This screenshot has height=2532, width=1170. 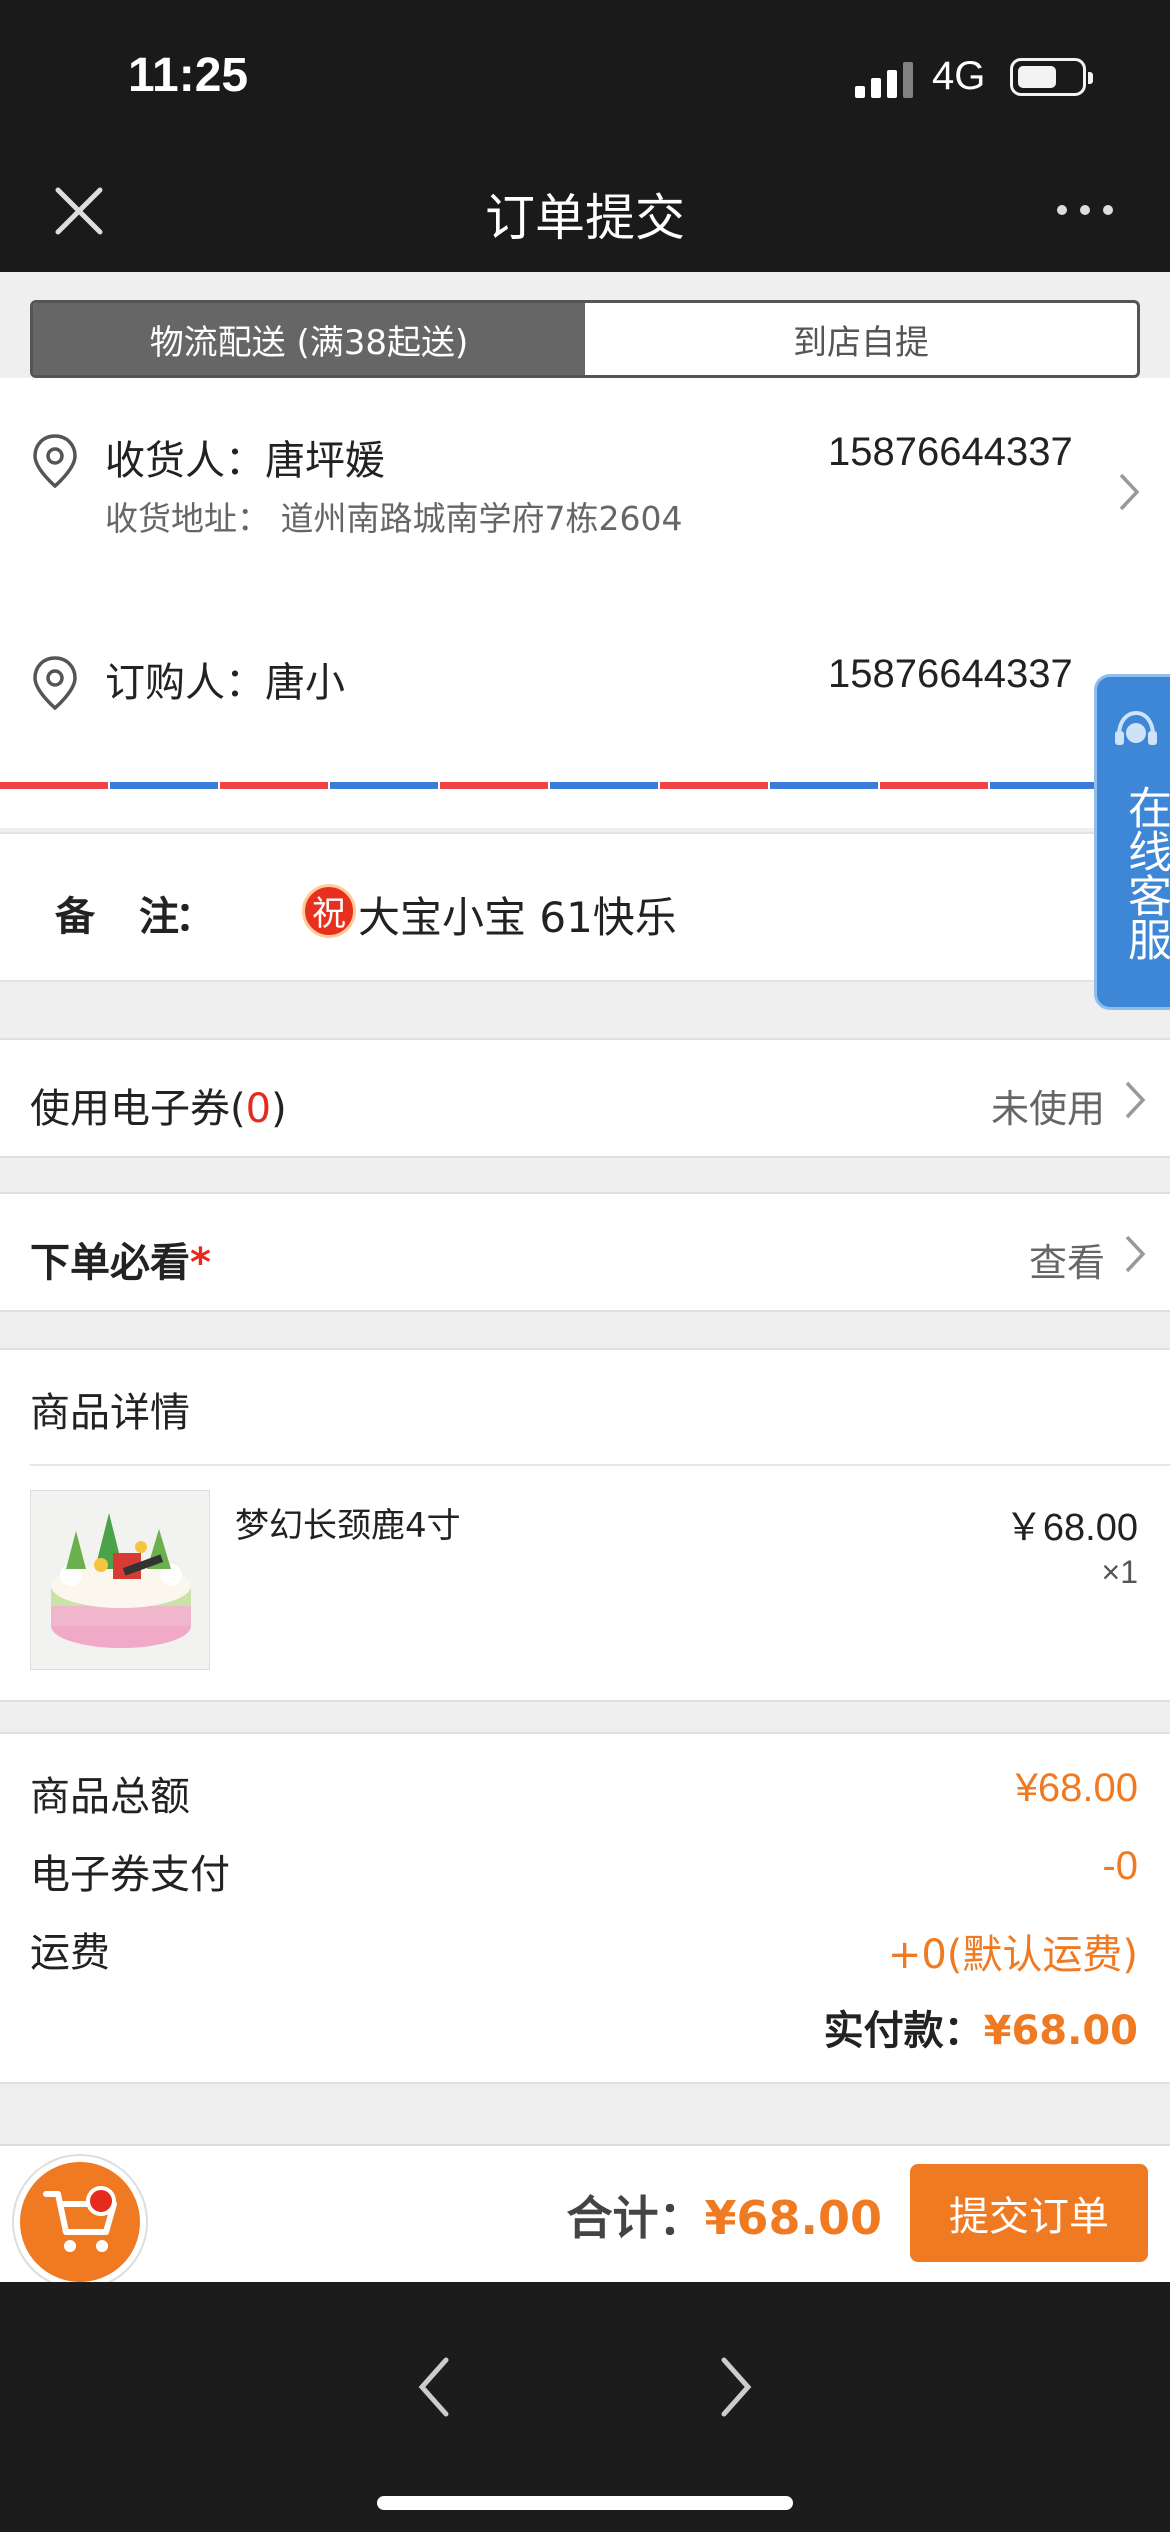 I want to click on checkout-bar: 合计：¥68.00 提交订单, so click(x=585, y=2216).